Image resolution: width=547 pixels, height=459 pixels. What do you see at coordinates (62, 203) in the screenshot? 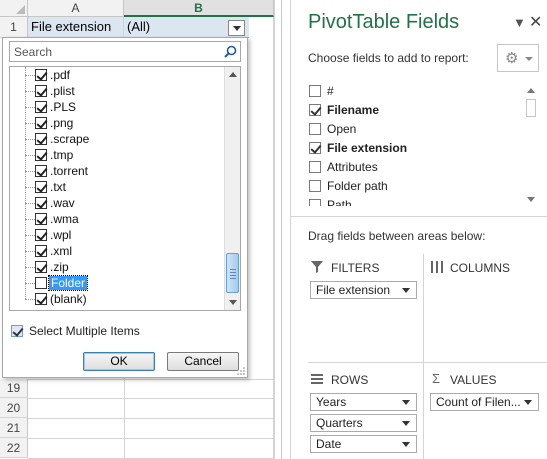
I see `item-label: .wav` at bounding box center [62, 203].